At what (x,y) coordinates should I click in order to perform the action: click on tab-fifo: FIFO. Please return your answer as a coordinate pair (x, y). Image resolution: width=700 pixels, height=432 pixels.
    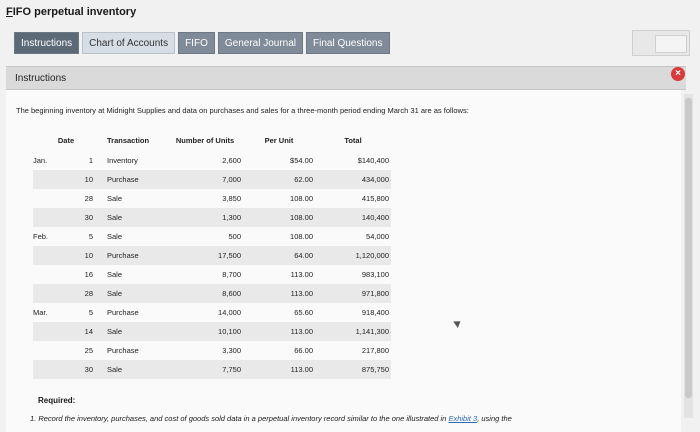
    Looking at the image, I should click on (196, 43).